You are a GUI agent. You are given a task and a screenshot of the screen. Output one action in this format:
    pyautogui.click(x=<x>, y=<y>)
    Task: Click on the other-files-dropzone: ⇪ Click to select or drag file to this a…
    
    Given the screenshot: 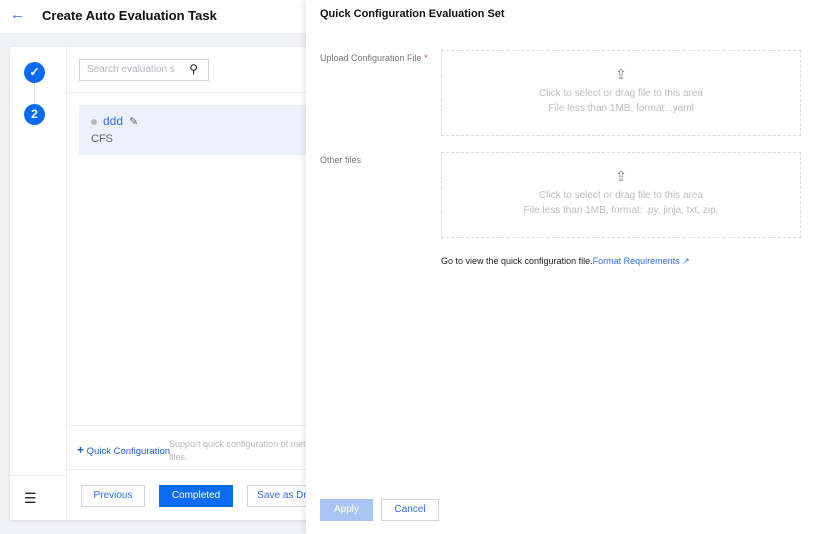 What is the action you would take?
    pyautogui.click(x=621, y=195)
    